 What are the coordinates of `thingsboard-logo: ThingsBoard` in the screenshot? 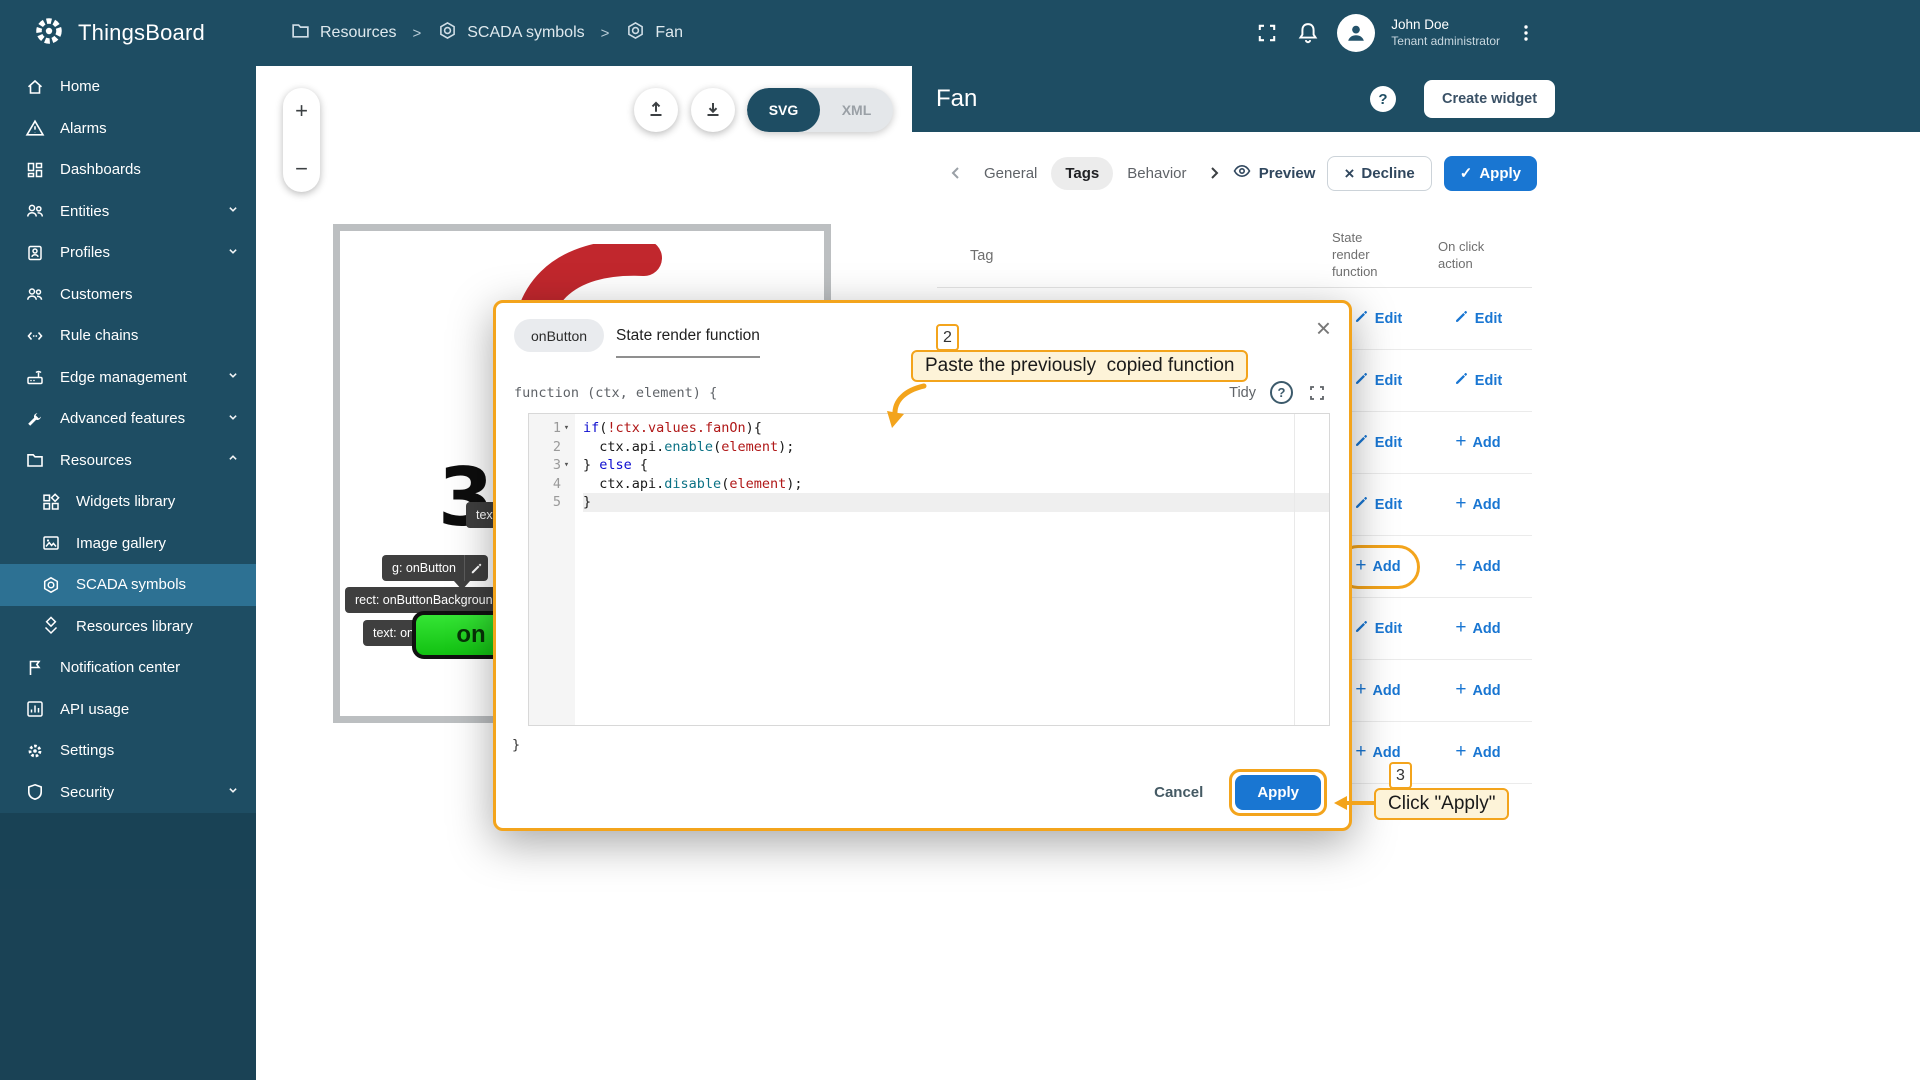 It's located at (128, 33).